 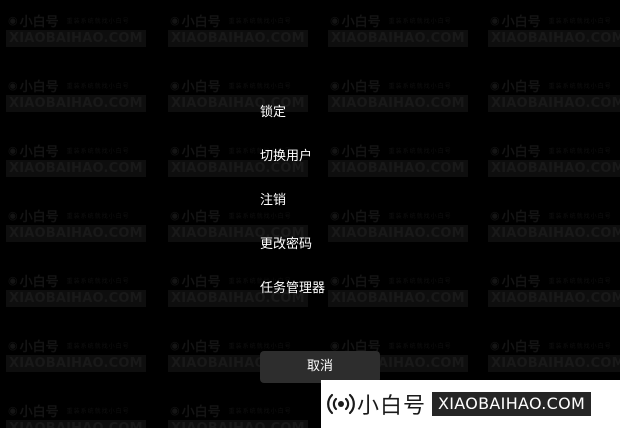 What do you see at coordinates (273, 201) in the screenshot?
I see `menu-item-sign-out: 注销` at bounding box center [273, 201].